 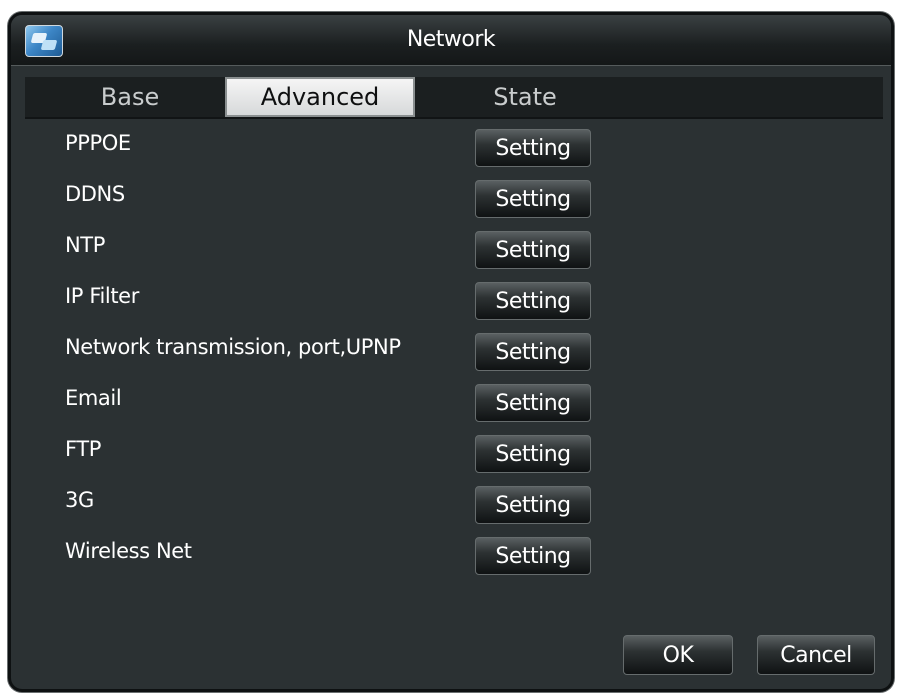 I want to click on ftp-setting-button: Setting, so click(x=533, y=454).